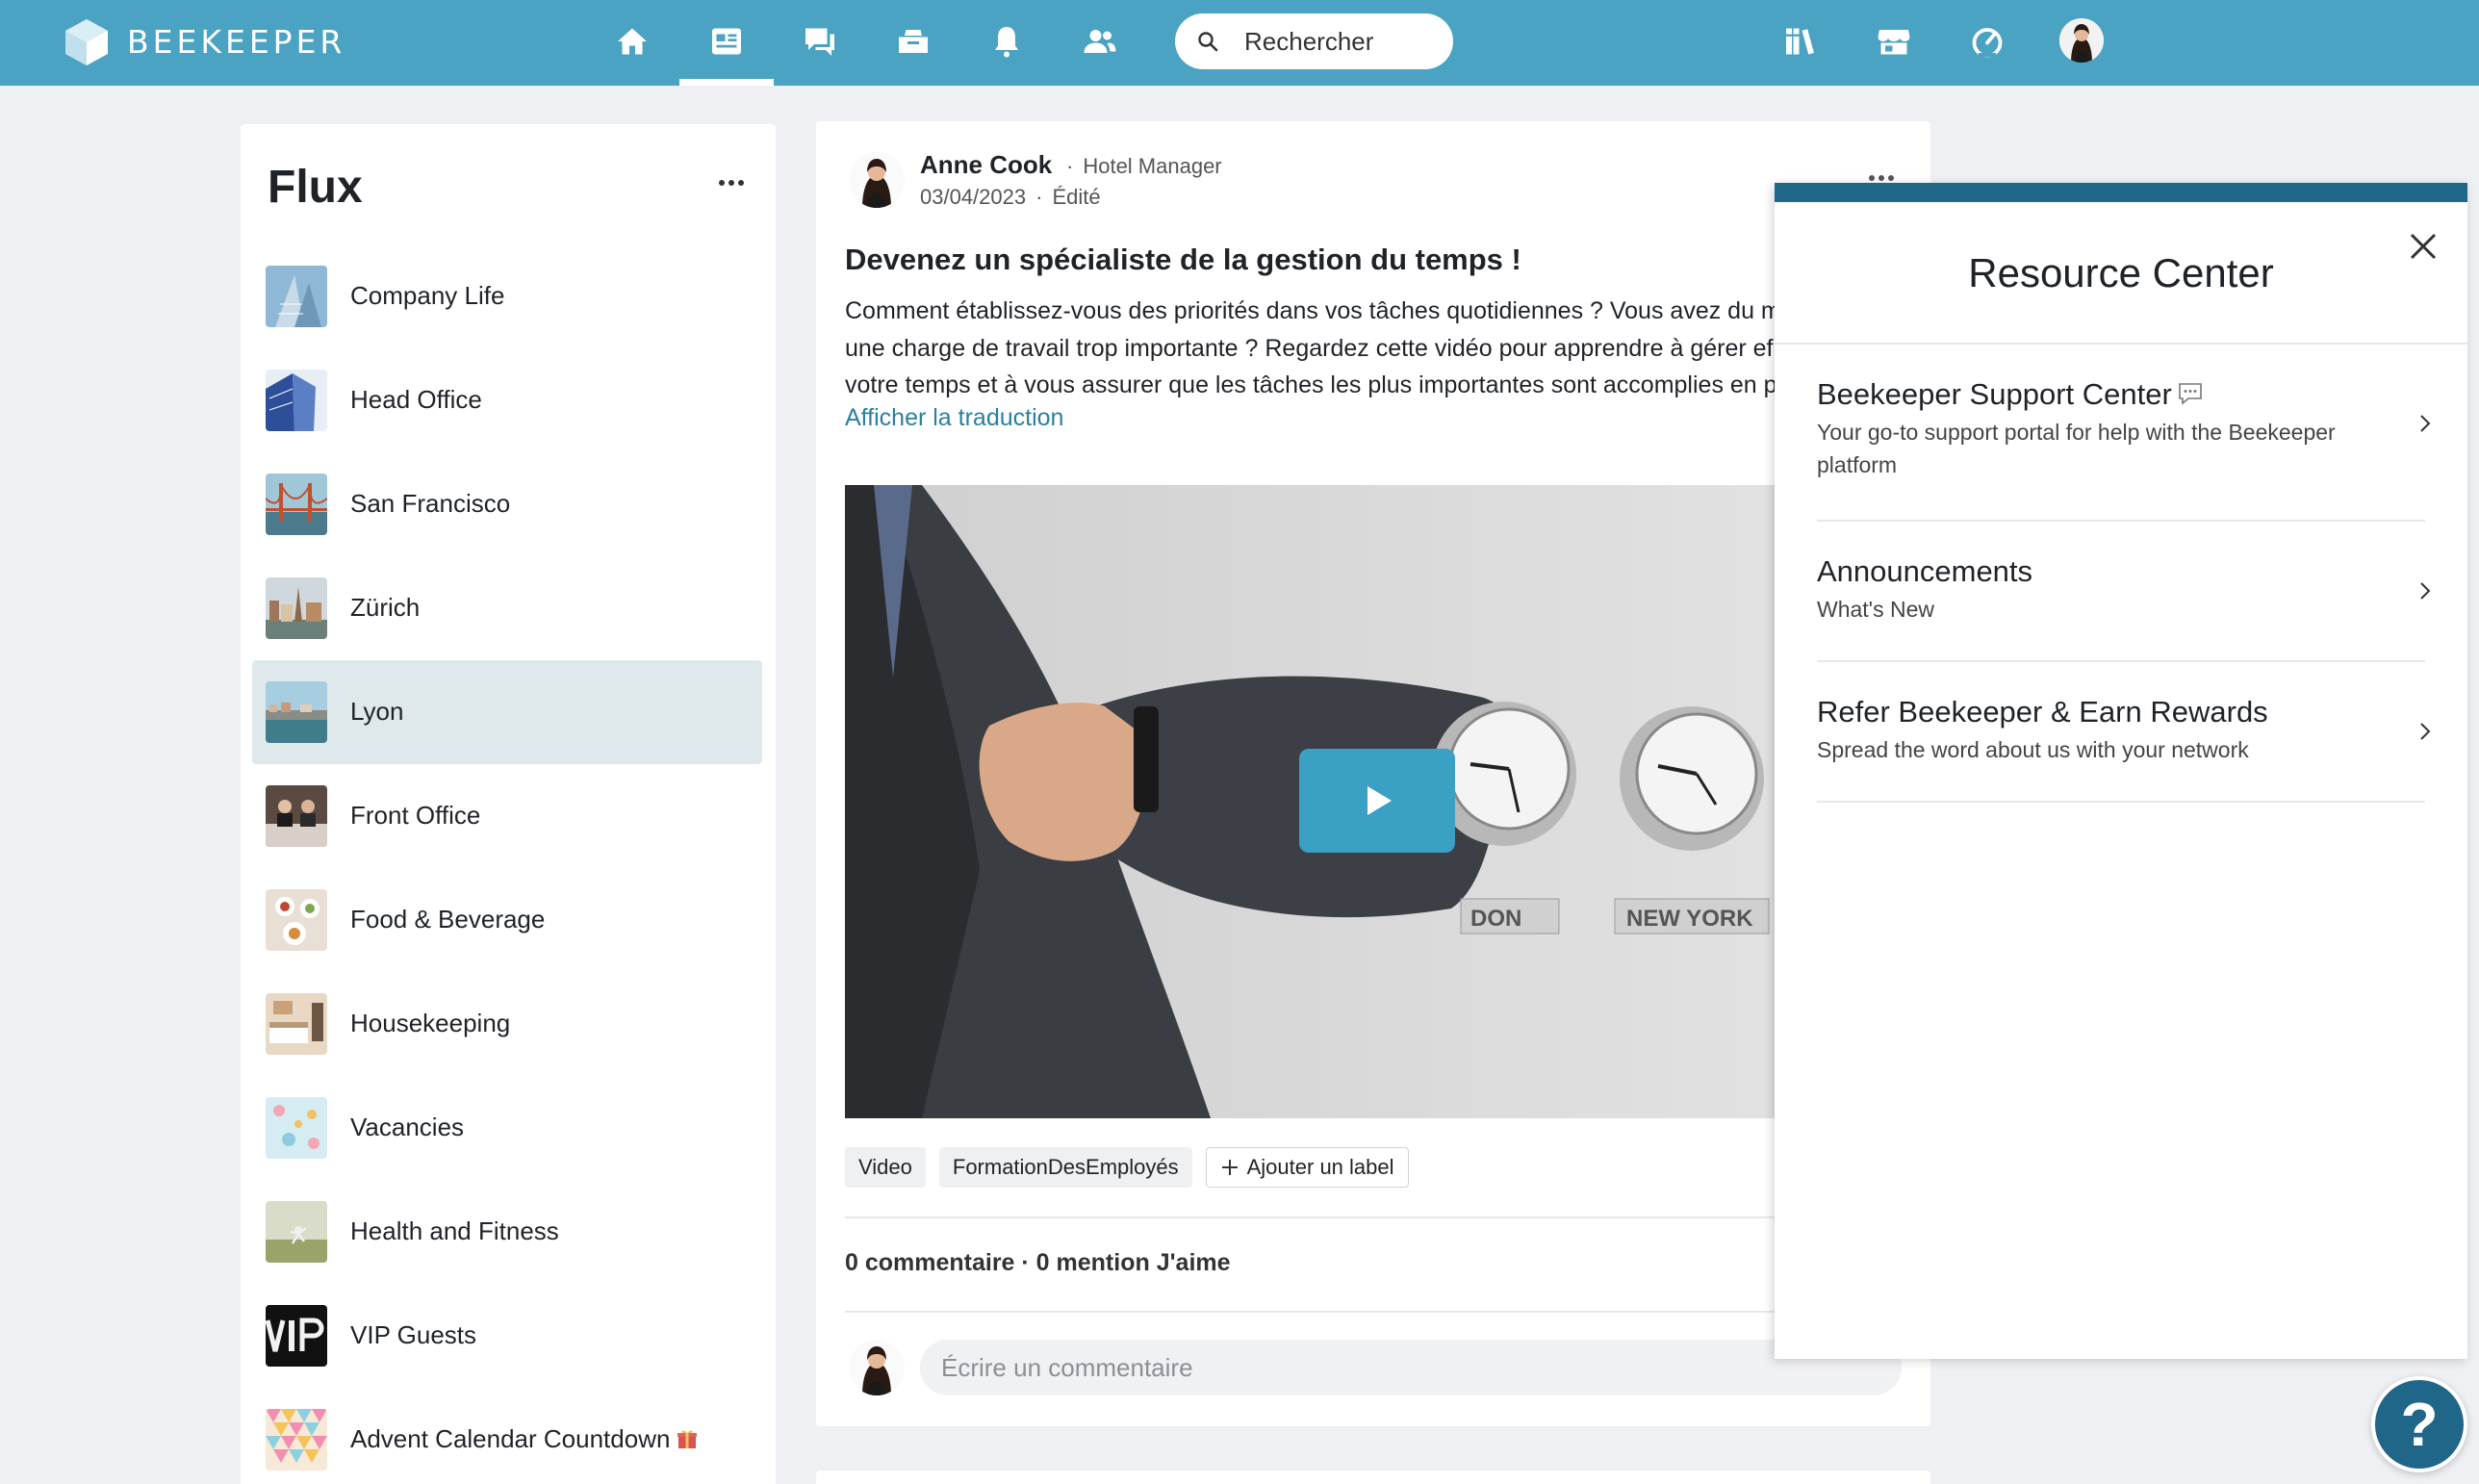 The width and height of the screenshot is (2479, 1484). What do you see at coordinates (886, 1167) in the screenshot?
I see `tag-video: Video` at bounding box center [886, 1167].